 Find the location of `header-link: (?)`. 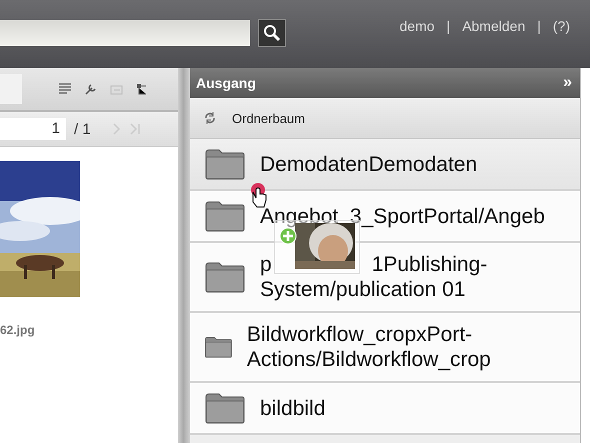

header-link: (?) is located at coordinates (561, 26).